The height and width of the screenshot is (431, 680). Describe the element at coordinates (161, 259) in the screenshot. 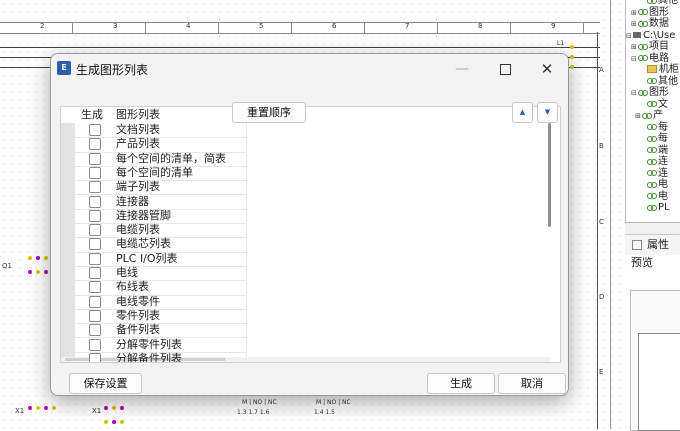

I see `table-row: PLC I/O列表` at that location.